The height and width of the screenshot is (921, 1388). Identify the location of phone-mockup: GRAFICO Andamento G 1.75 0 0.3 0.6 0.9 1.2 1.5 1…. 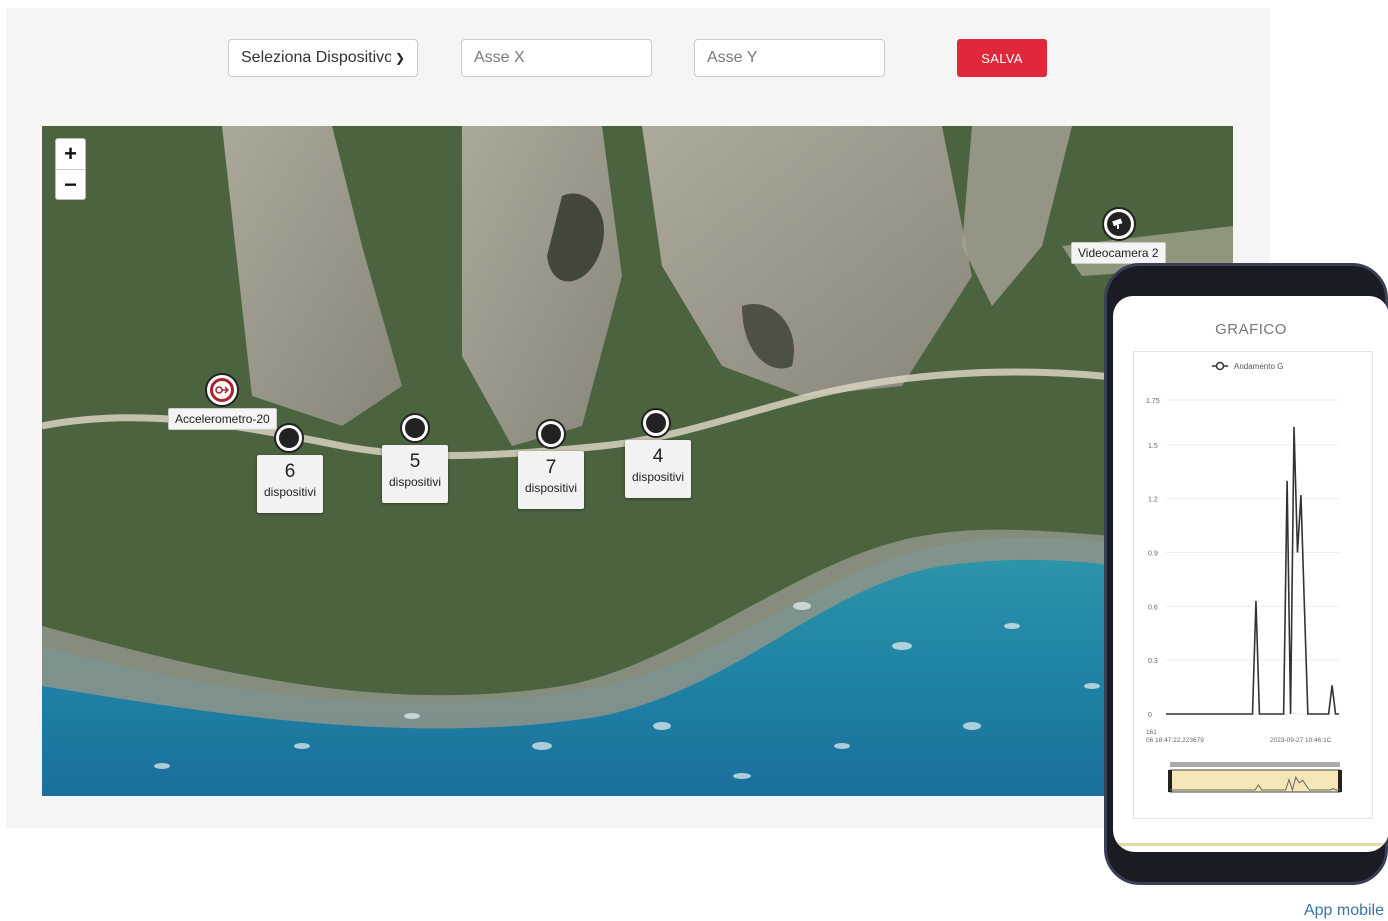
(1246, 574).